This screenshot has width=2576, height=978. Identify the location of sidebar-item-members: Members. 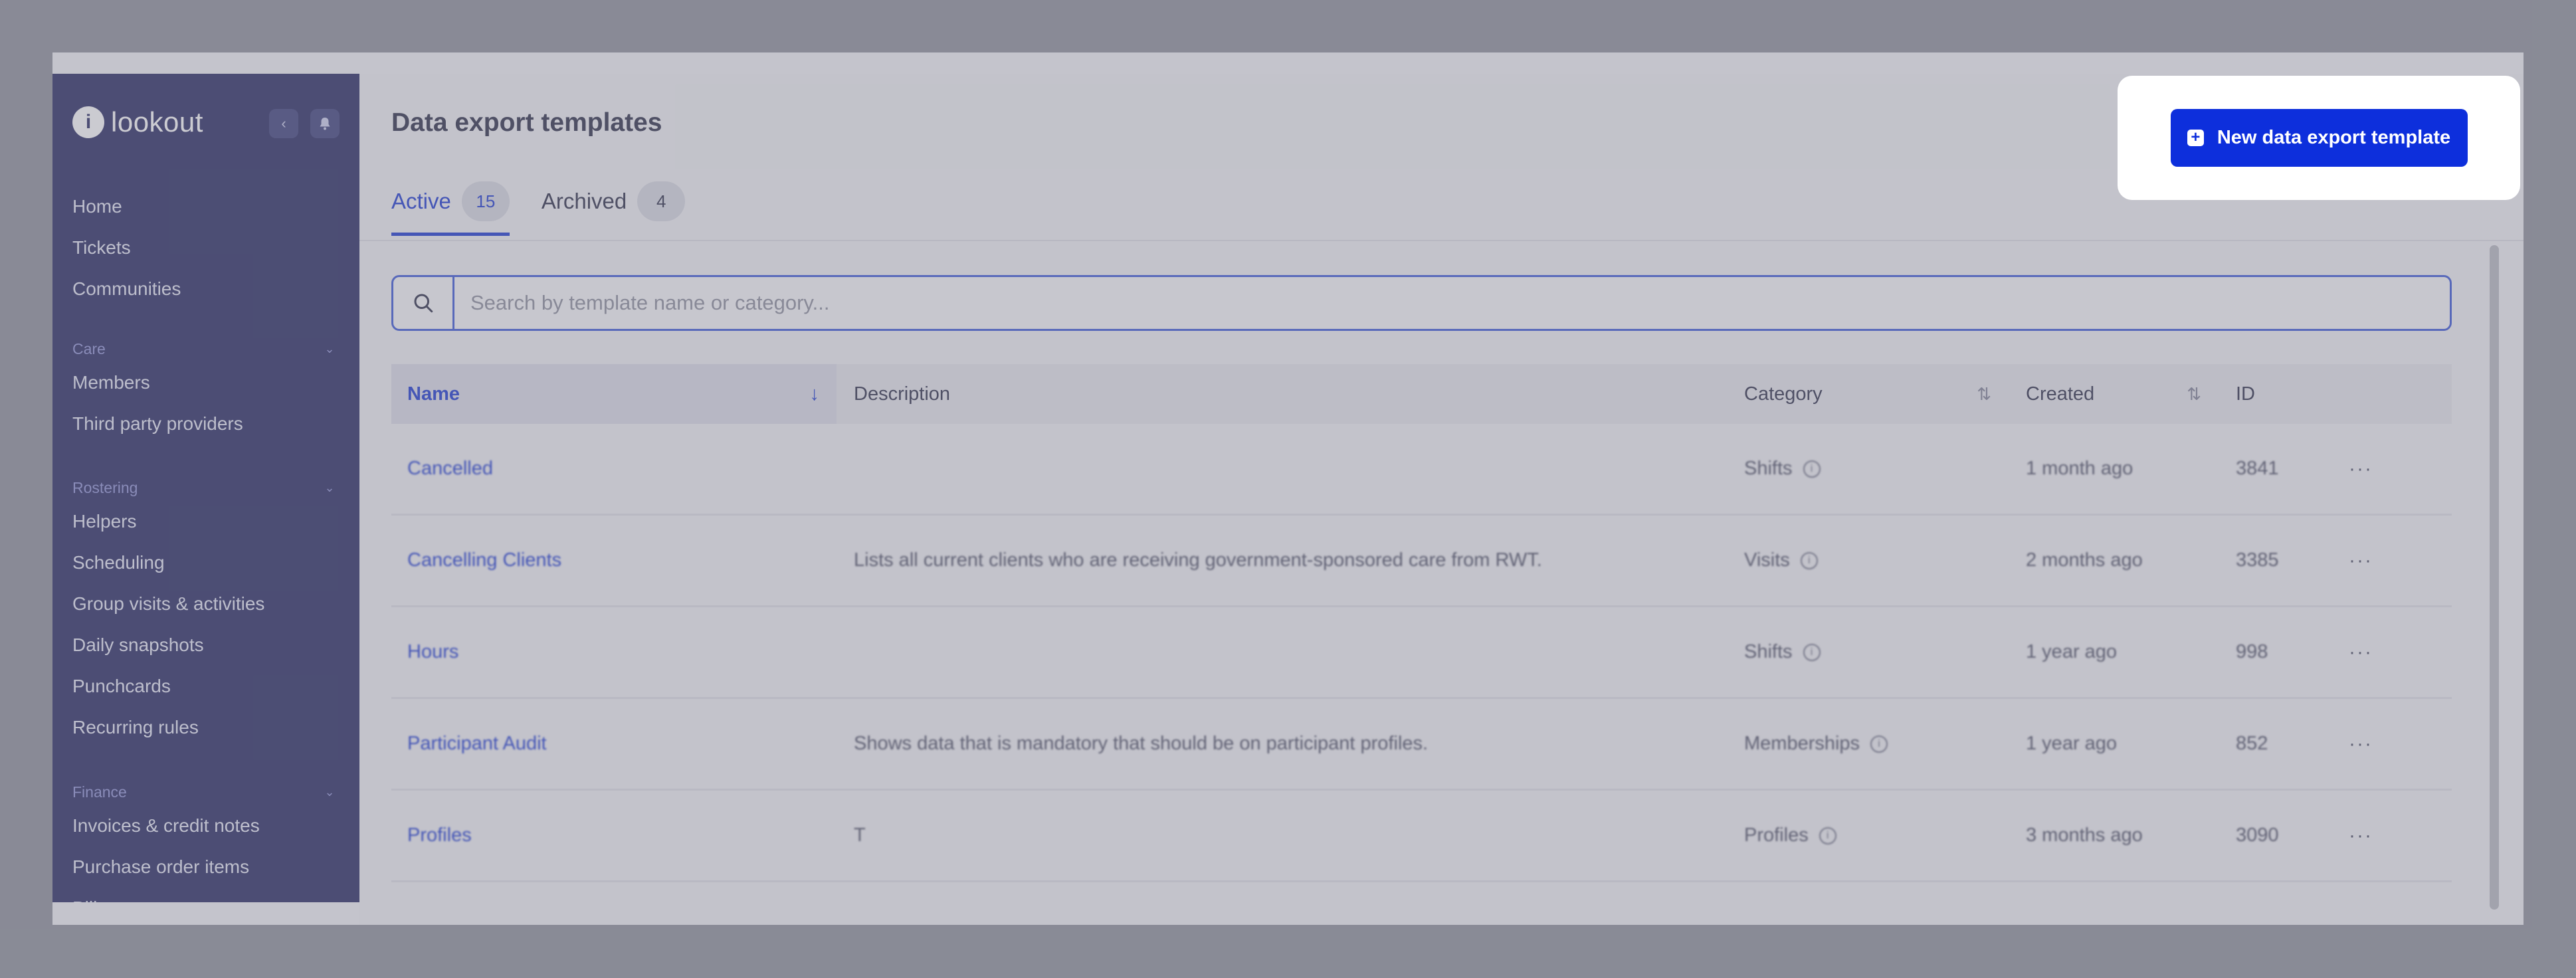
(205, 382).